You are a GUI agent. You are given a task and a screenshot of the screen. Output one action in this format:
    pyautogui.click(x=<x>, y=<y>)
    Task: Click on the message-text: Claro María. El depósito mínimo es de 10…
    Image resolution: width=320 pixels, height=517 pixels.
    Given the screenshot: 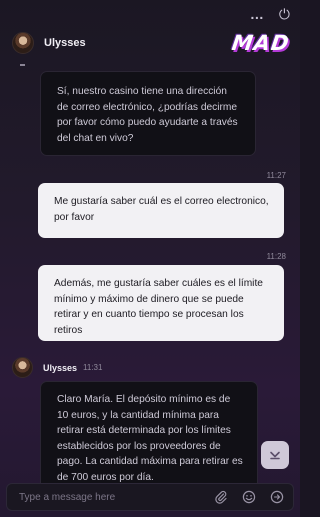 What is the action you would take?
    pyautogui.click(x=150, y=438)
    